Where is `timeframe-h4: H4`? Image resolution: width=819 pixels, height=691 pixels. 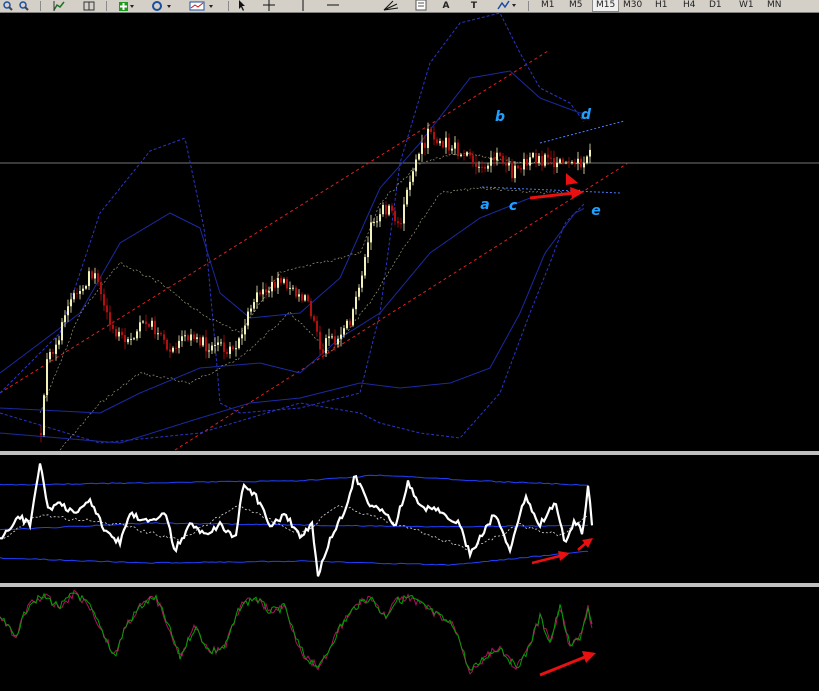 timeframe-h4: H4 is located at coordinates (689, 5).